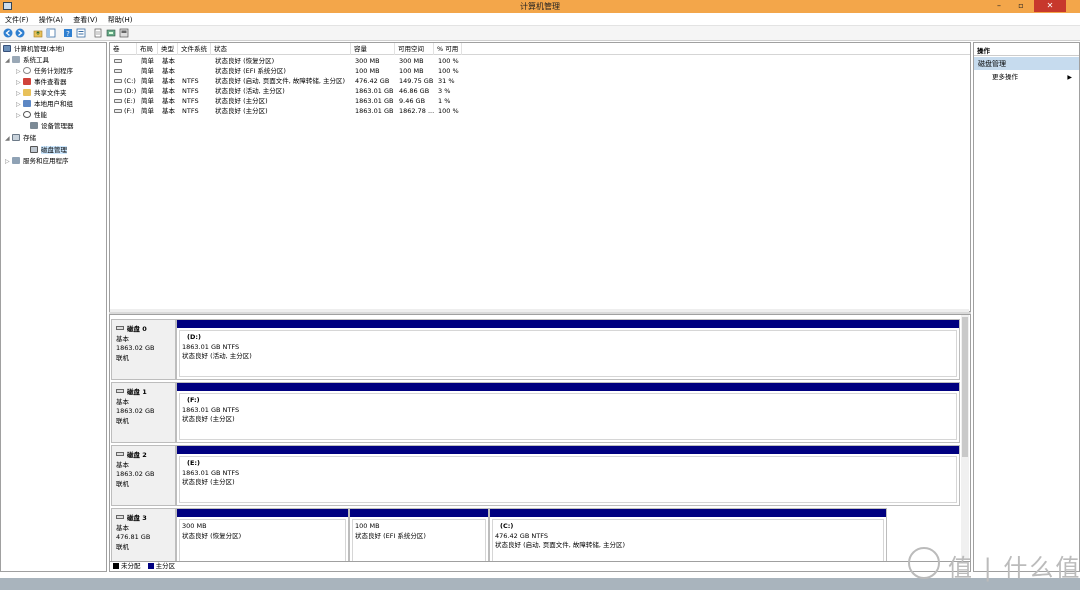  Describe the element at coordinates (84, 19) in the screenshot. I see `menu-view: 查看(V)` at that location.